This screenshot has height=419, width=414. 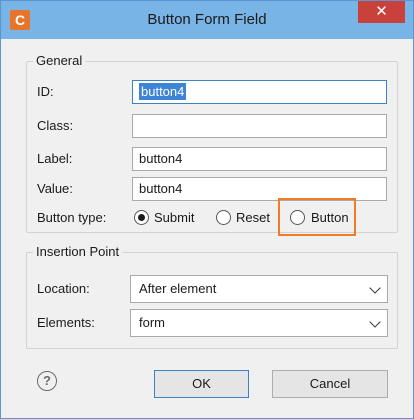 What do you see at coordinates (259, 92) in the screenshot?
I see `id-field: button4` at bounding box center [259, 92].